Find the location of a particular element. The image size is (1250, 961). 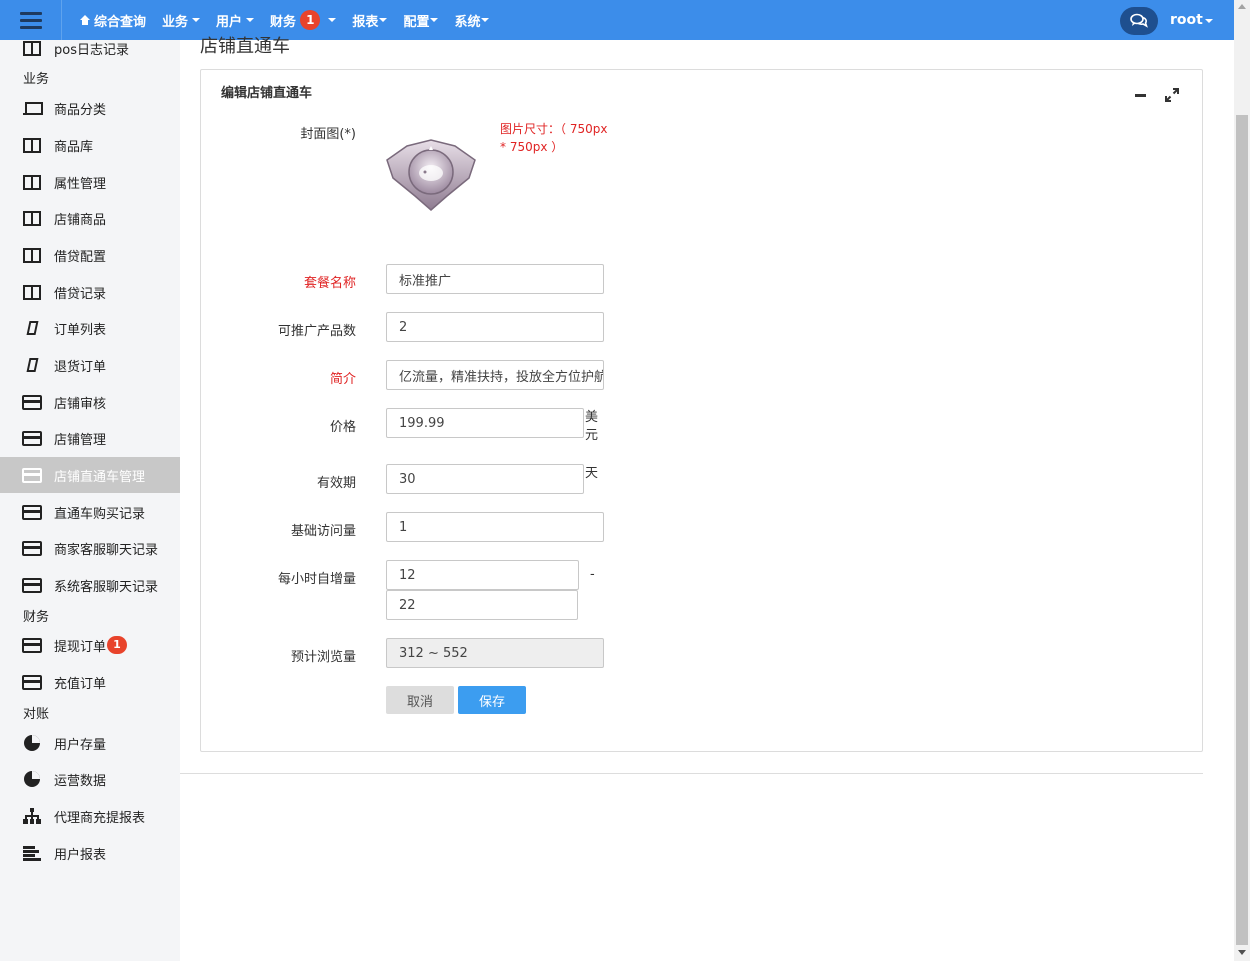

sidebar-item-shop-express: 店铺直通车管理 is located at coordinates (90, 475).